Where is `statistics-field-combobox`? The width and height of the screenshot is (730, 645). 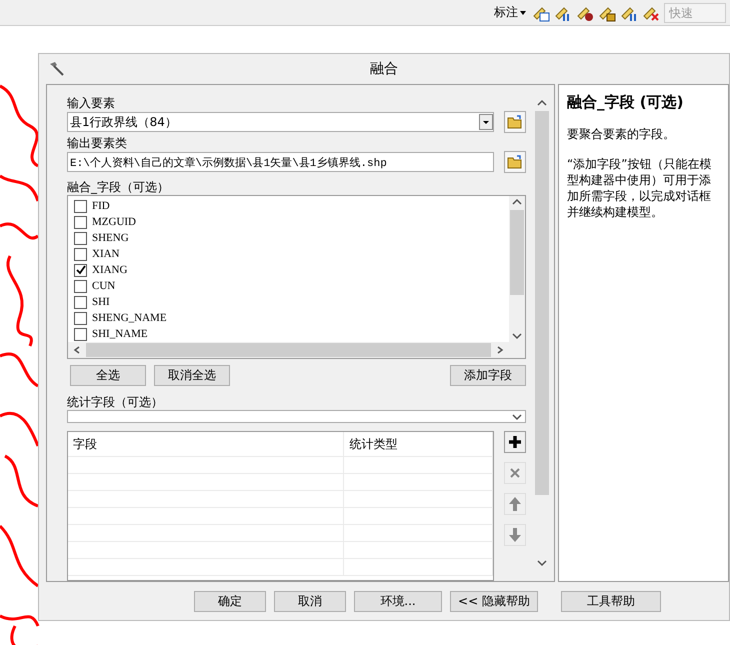 statistics-field-combobox is located at coordinates (296, 416).